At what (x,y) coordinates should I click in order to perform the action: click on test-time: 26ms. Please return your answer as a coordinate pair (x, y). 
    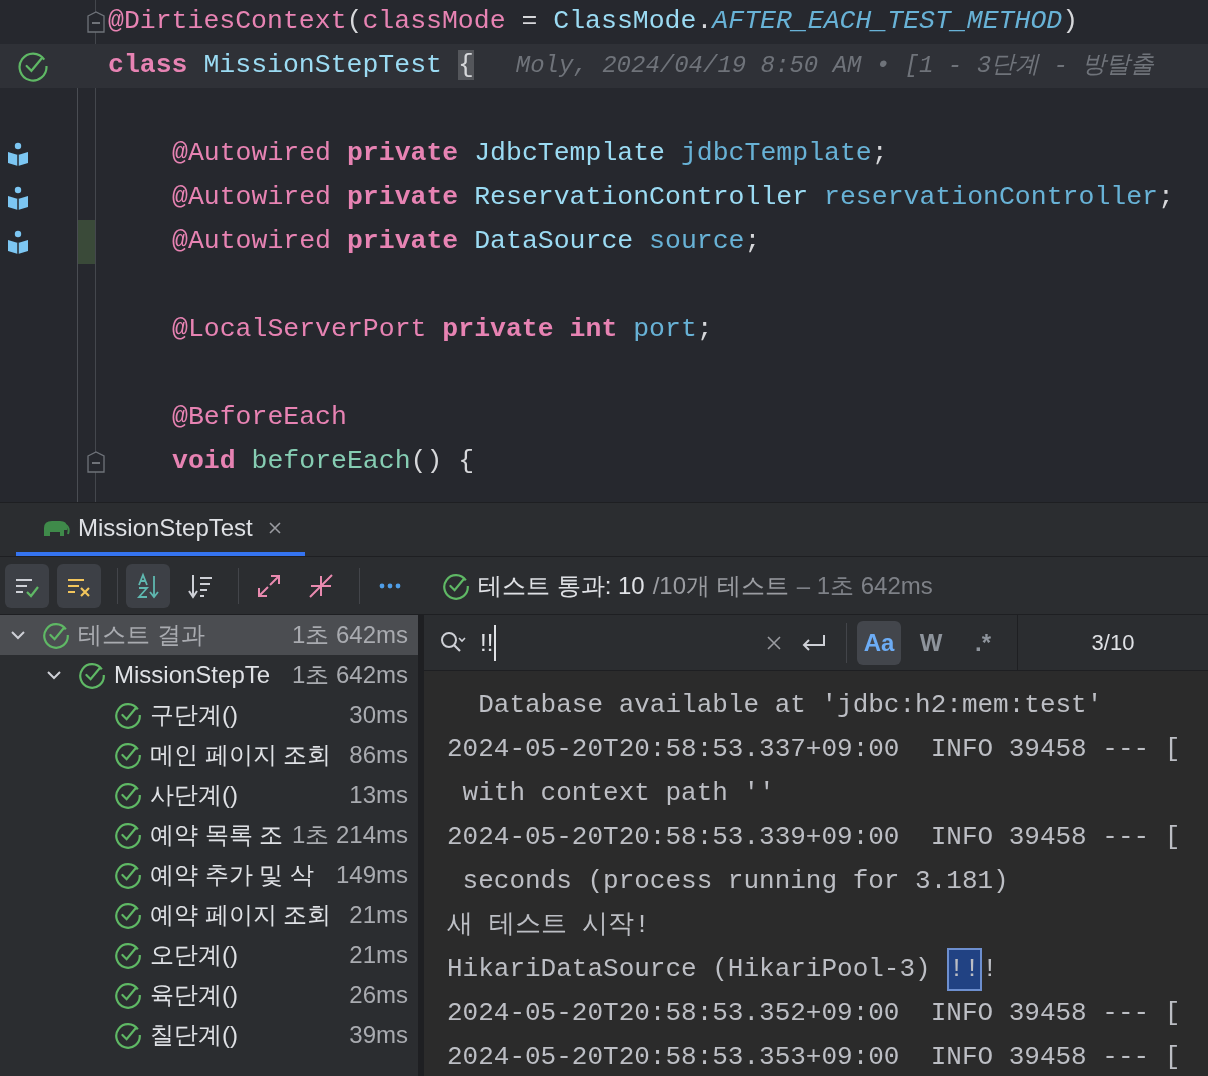
    Looking at the image, I should click on (378, 995).